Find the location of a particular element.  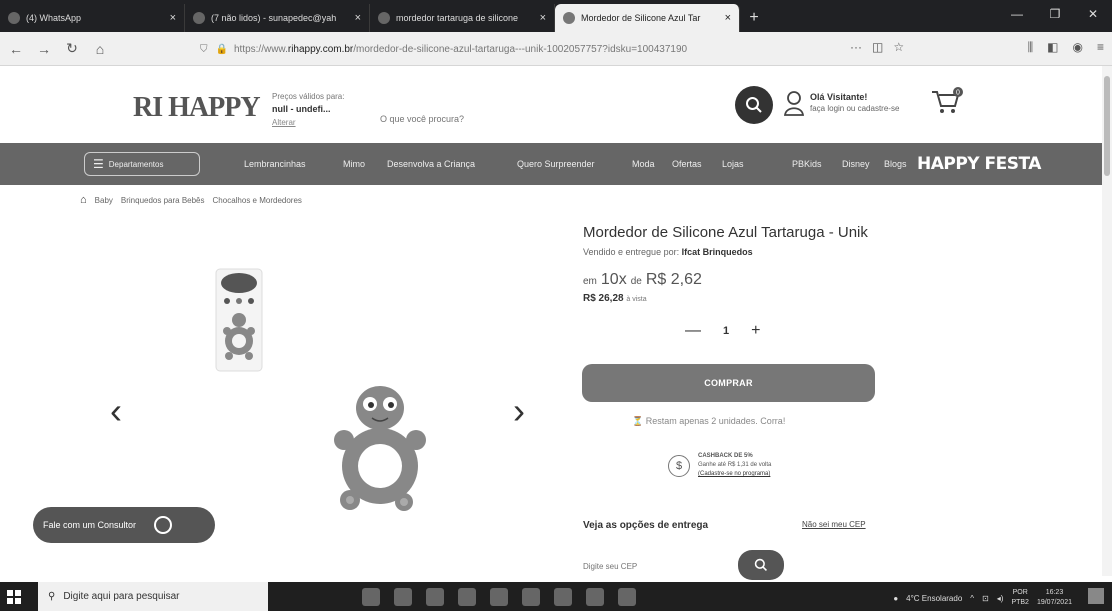

taskbar-search: ⚲ Digite aqui para pesquisar is located at coordinates (153, 596).